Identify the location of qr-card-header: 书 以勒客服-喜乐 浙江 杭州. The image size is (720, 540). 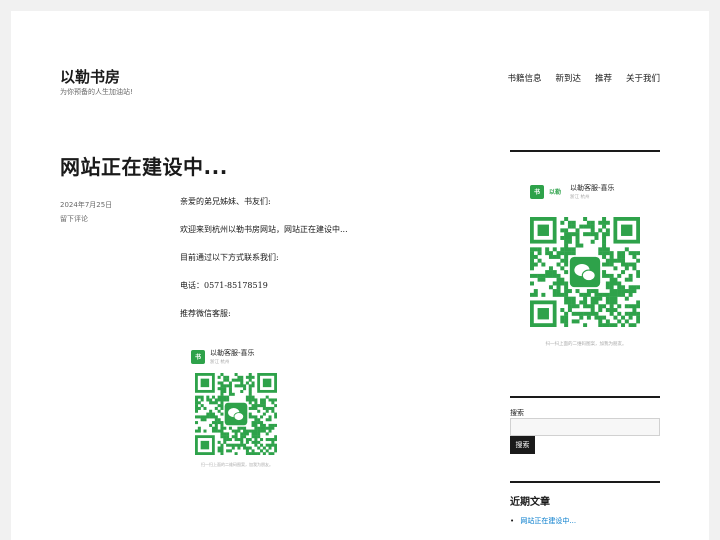
(237, 356).